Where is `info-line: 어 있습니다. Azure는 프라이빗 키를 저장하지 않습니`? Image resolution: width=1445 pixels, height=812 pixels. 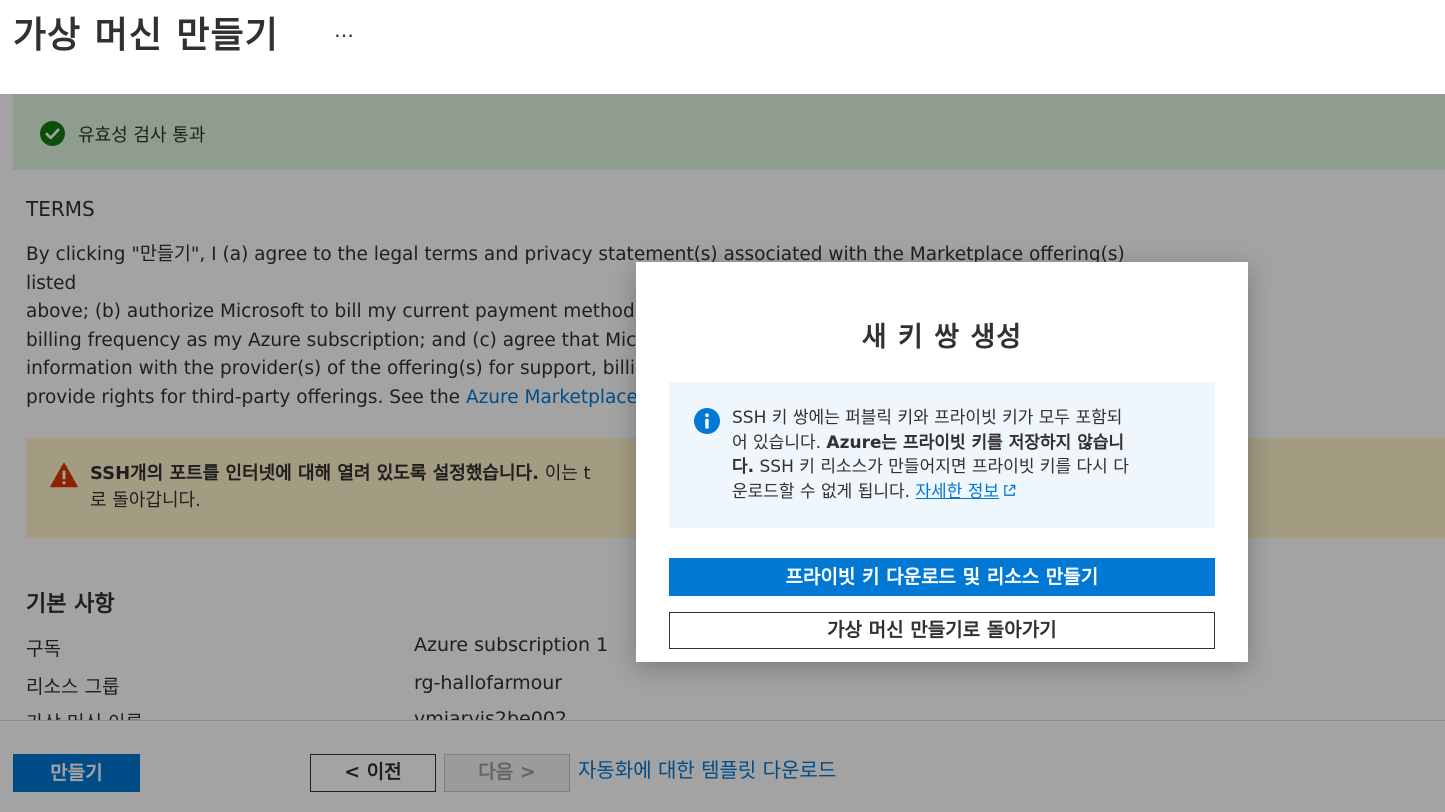 info-line: 어 있습니다. Azure는 프라이빗 키를 저장하지 않습니 is located at coordinates (962, 443).